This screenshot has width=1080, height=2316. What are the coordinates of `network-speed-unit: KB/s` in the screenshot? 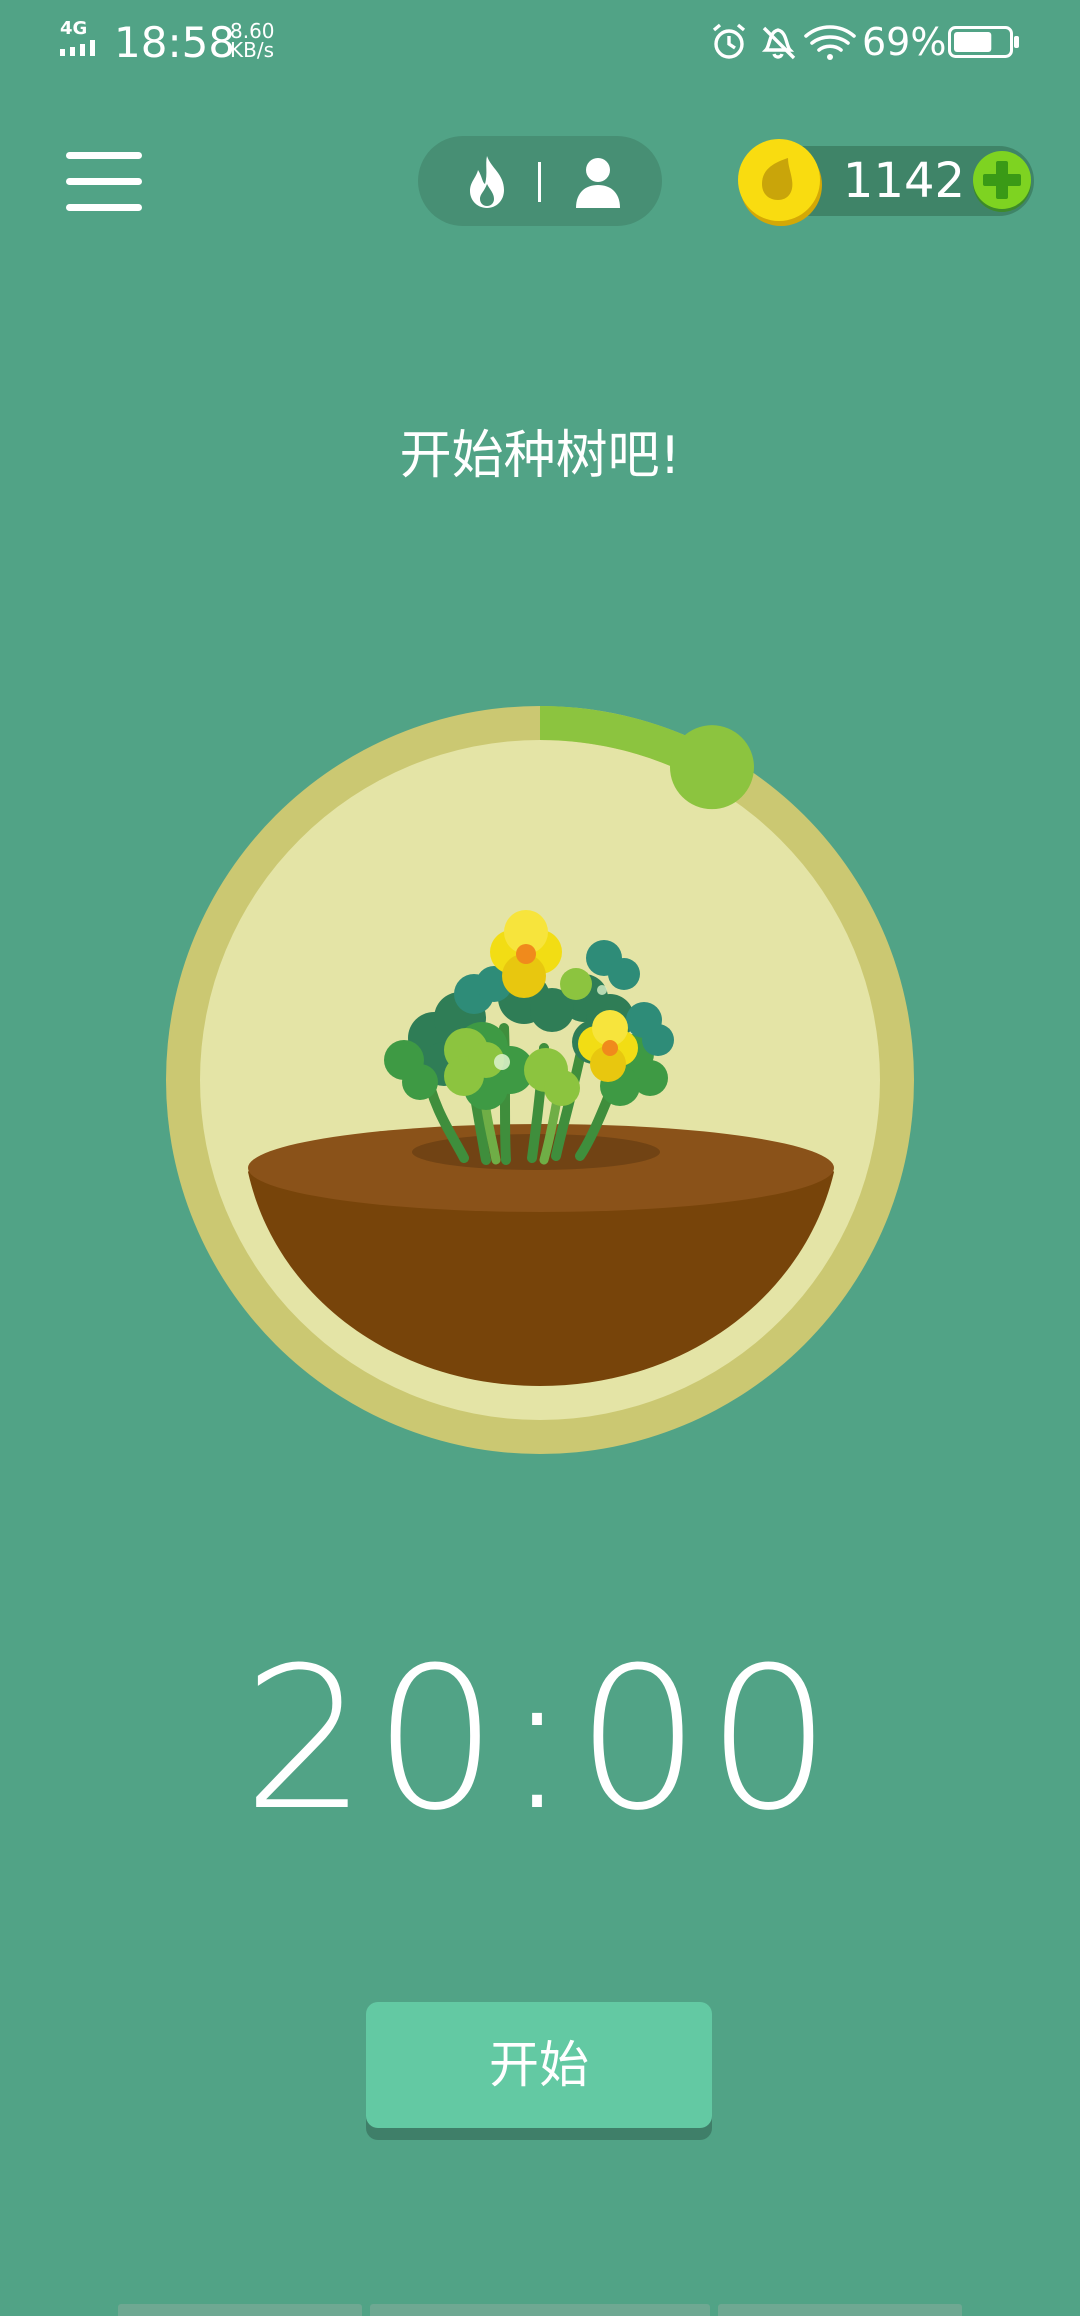 It's located at (252, 50).